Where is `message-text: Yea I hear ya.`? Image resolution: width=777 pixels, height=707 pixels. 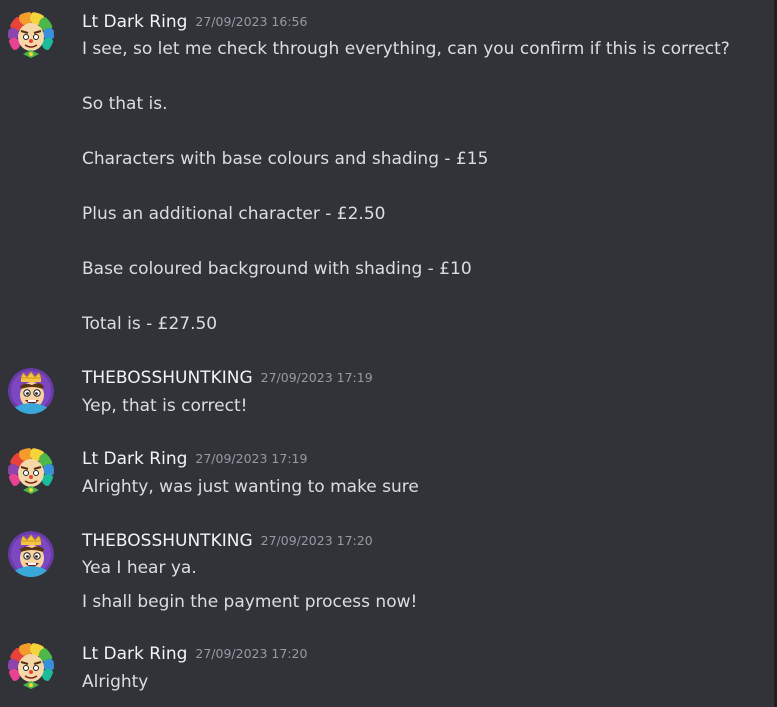 message-text: Yea I hear ya. is located at coordinates (139, 568).